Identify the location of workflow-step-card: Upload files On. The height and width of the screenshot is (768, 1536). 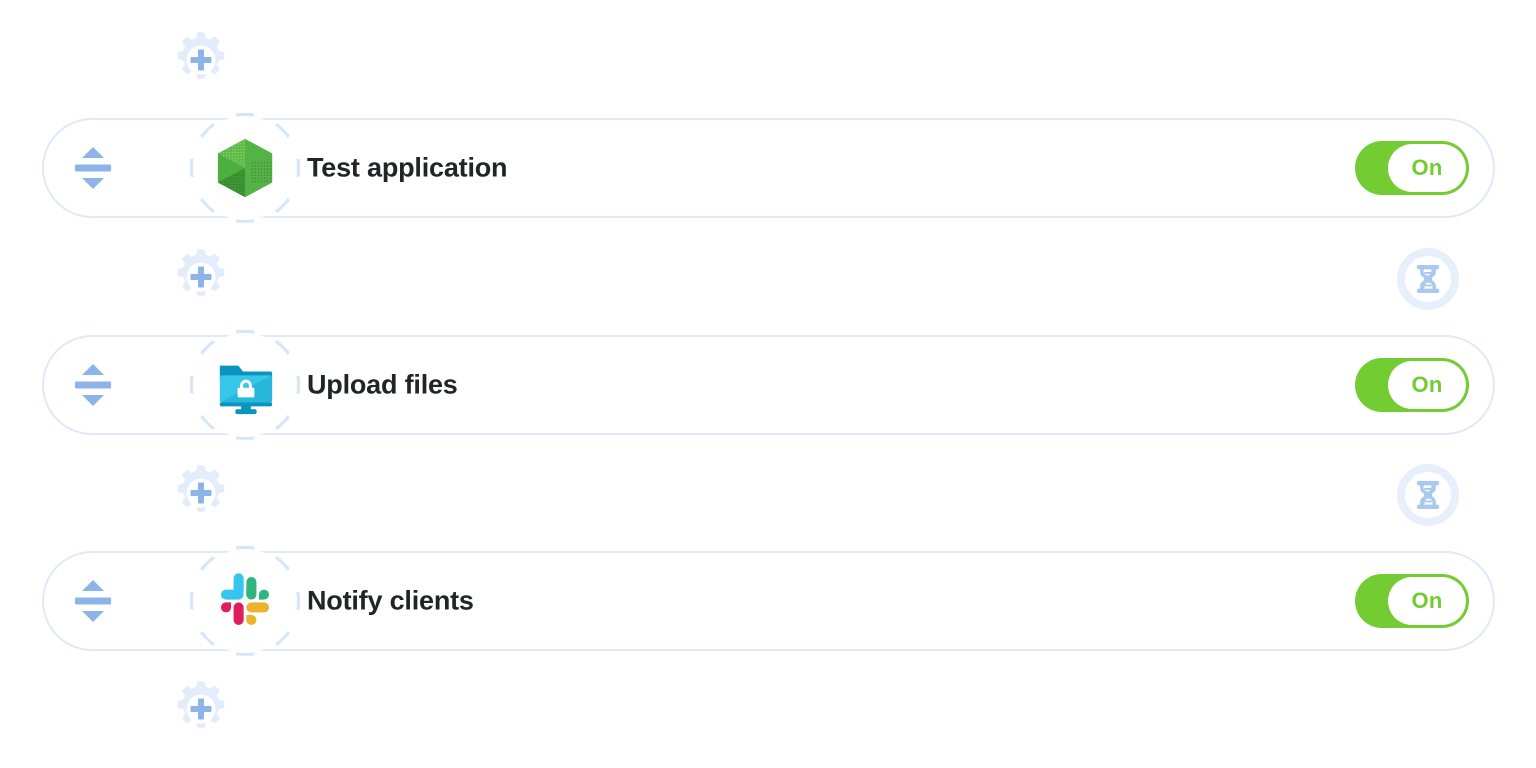
(768, 385).